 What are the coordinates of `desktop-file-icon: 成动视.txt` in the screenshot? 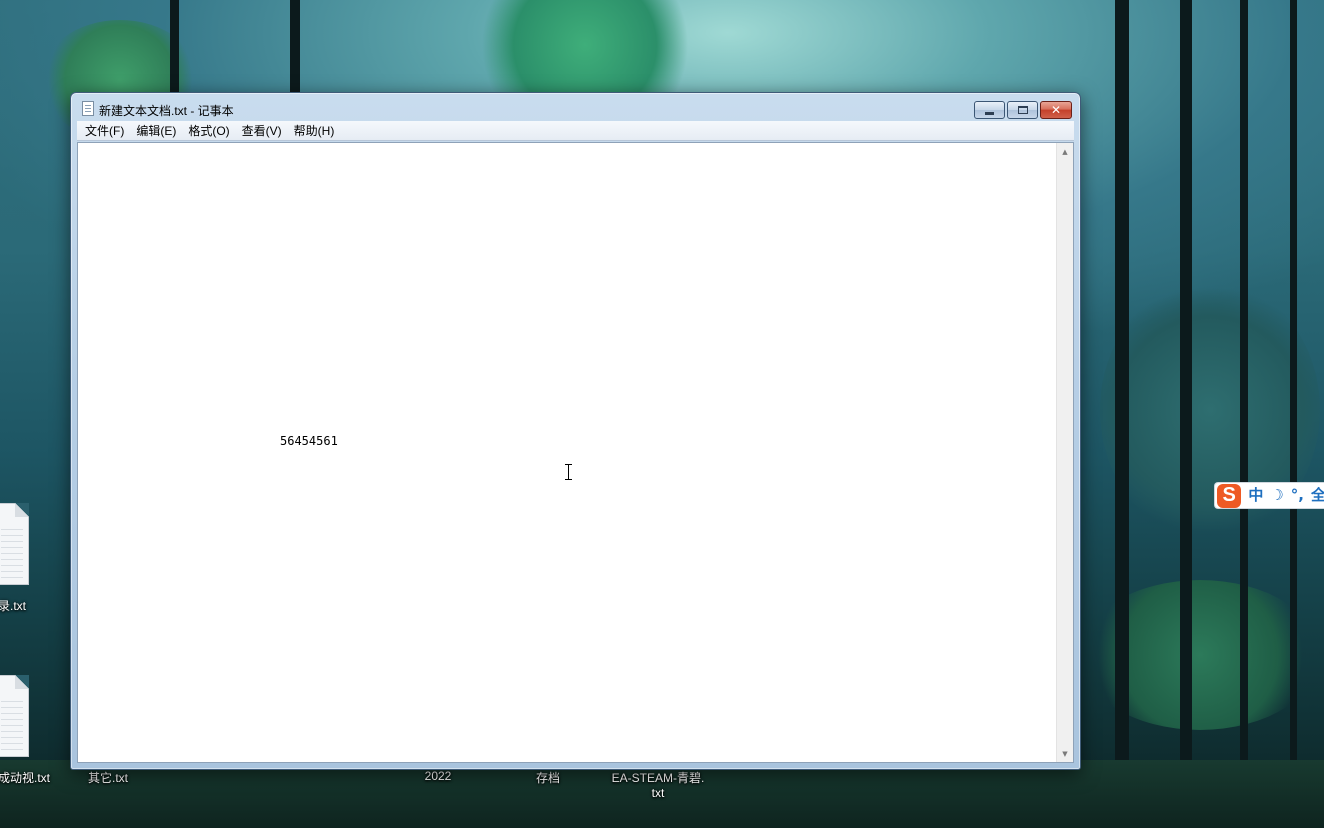 It's located at (26, 731).